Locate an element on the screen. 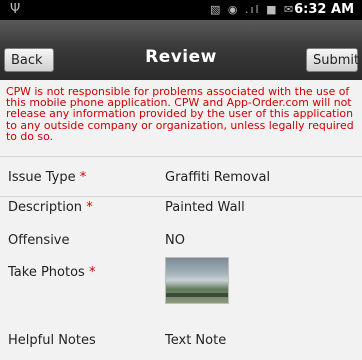  status-bar: Ψ ▧ ◉ .ıl ■ ✉ 6:32 AM is located at coordinates (181, 10).